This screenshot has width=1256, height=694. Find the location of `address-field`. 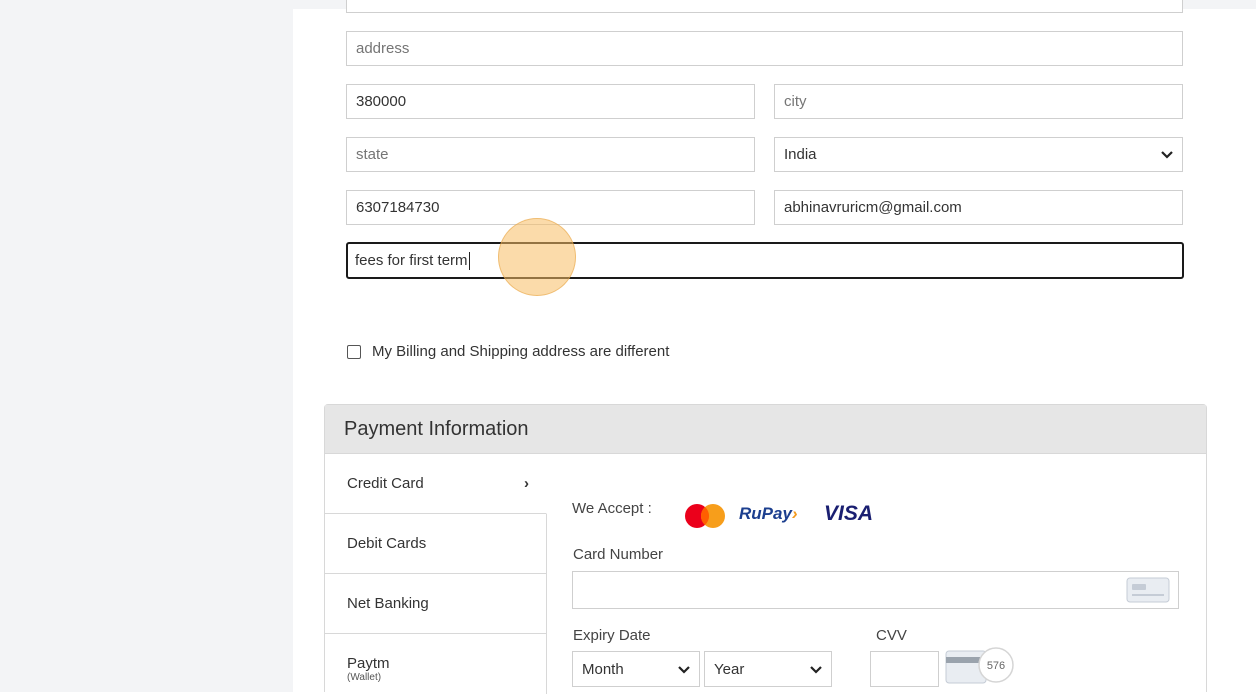

address-field is located at coordinates (764, 48).